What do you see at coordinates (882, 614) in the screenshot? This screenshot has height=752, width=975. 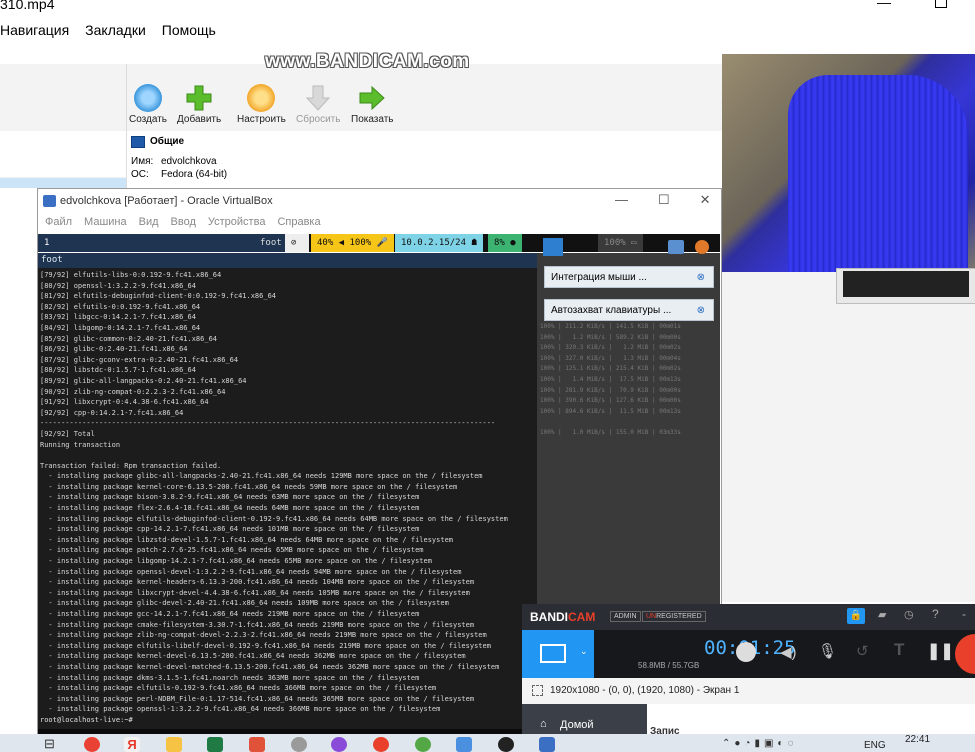 I see `folder-icon: ▰` at bounding box center [882, 614].